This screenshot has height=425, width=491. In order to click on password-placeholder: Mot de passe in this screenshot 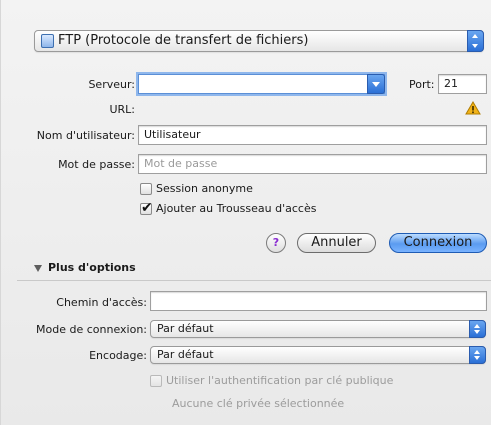, I will do `click(181, 163)`.